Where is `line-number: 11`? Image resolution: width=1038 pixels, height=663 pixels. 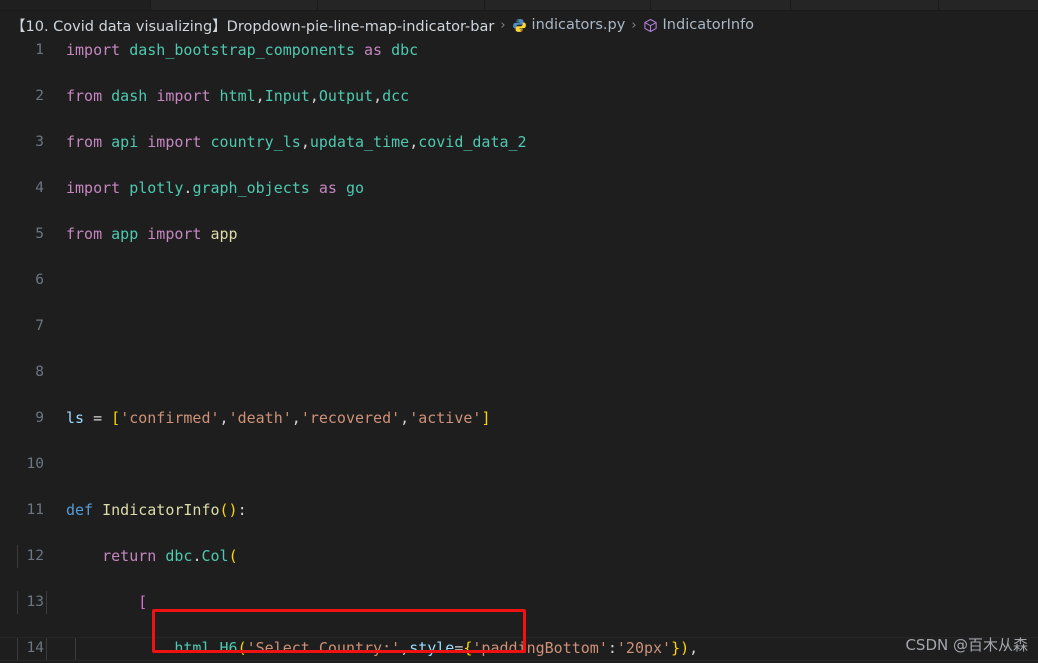 line-number: 11 is located at coordinates (35, 510).